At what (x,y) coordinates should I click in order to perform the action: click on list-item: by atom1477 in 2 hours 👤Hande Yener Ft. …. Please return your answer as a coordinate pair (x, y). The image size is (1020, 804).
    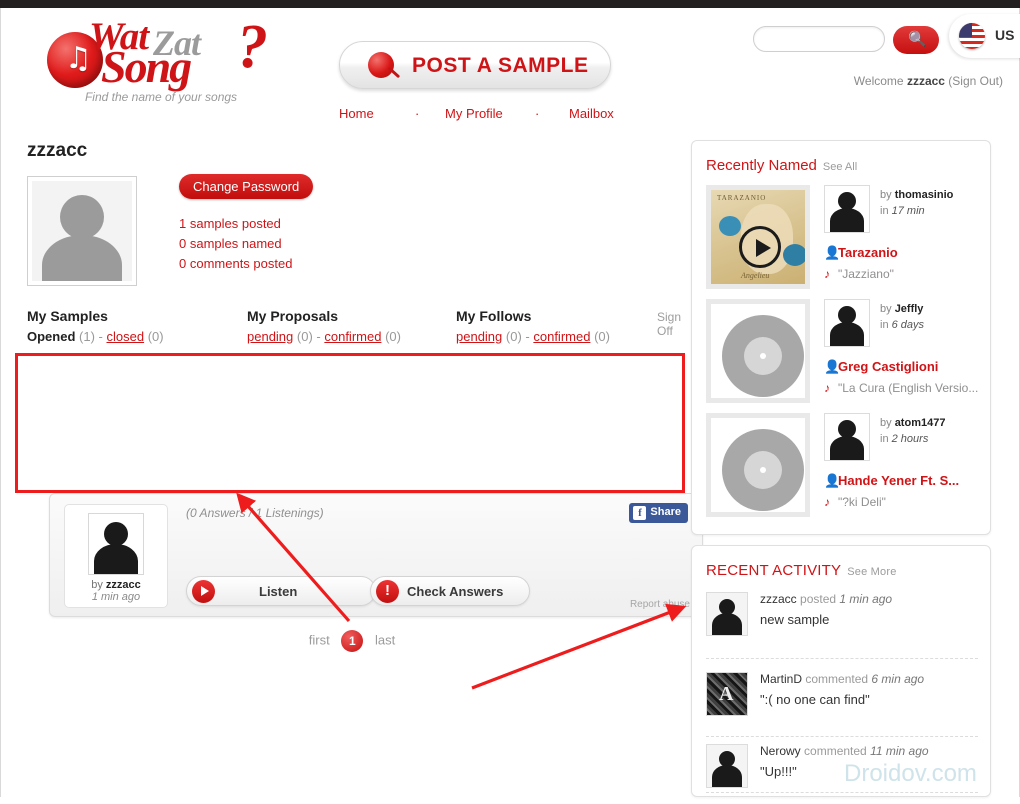
    Looking at the image, I should click on (842, 470).